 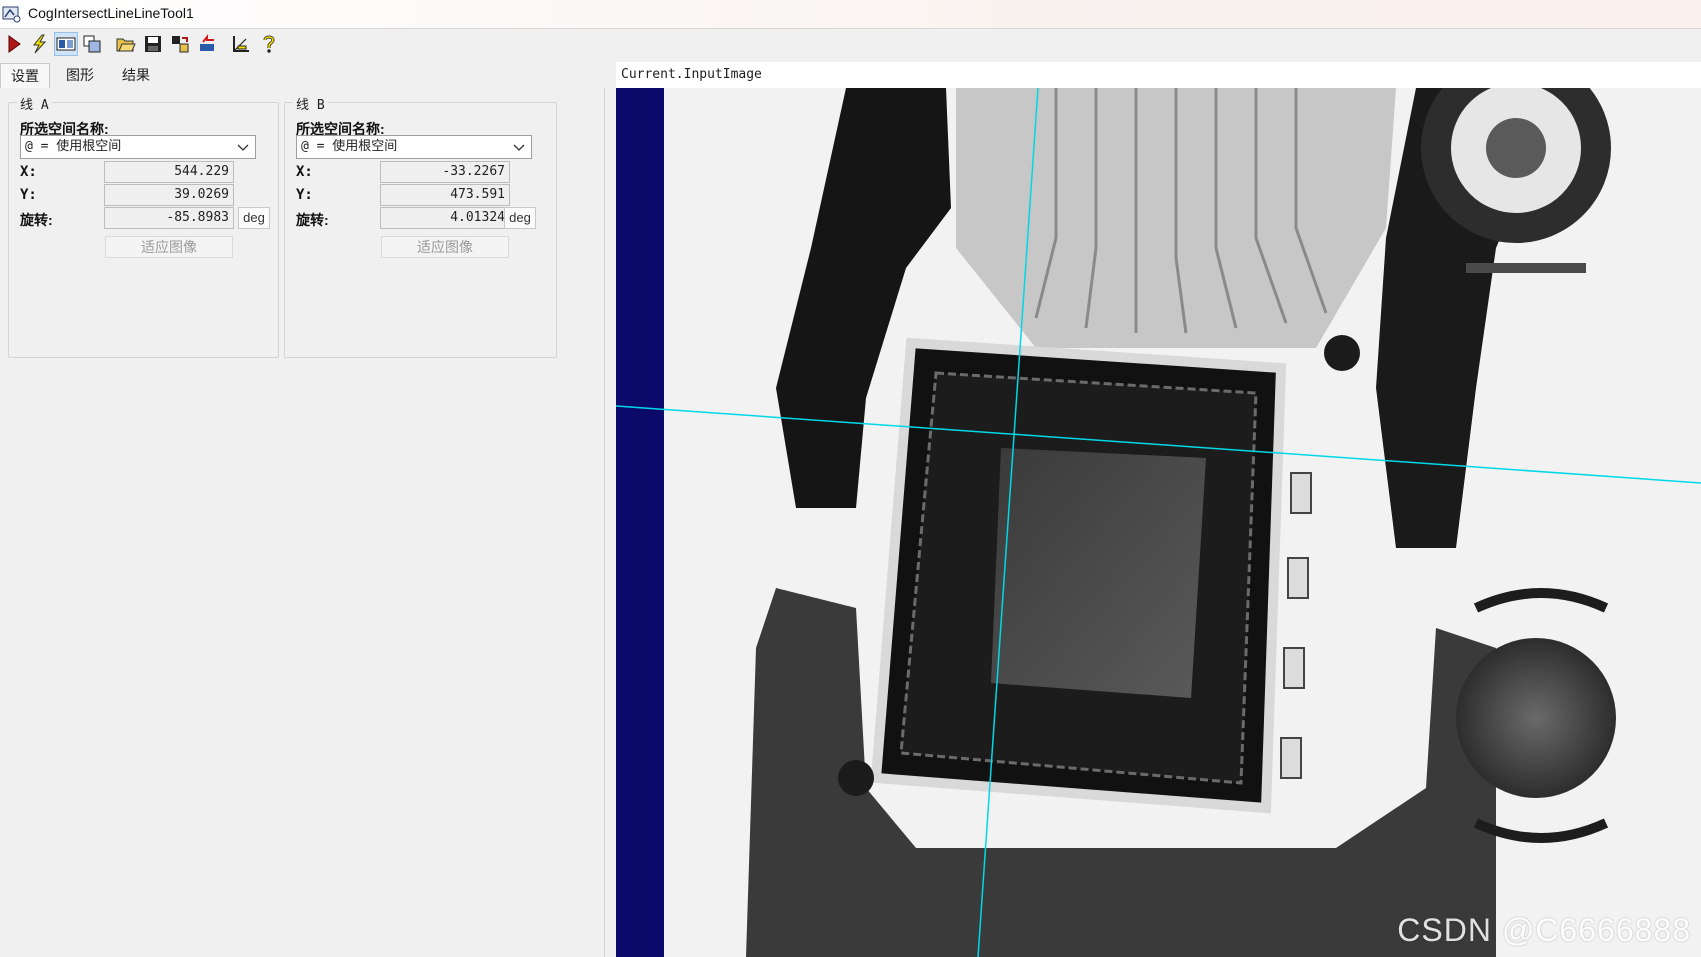 I want to click on line-a-title: 线 A, so click(x=34, y=103).